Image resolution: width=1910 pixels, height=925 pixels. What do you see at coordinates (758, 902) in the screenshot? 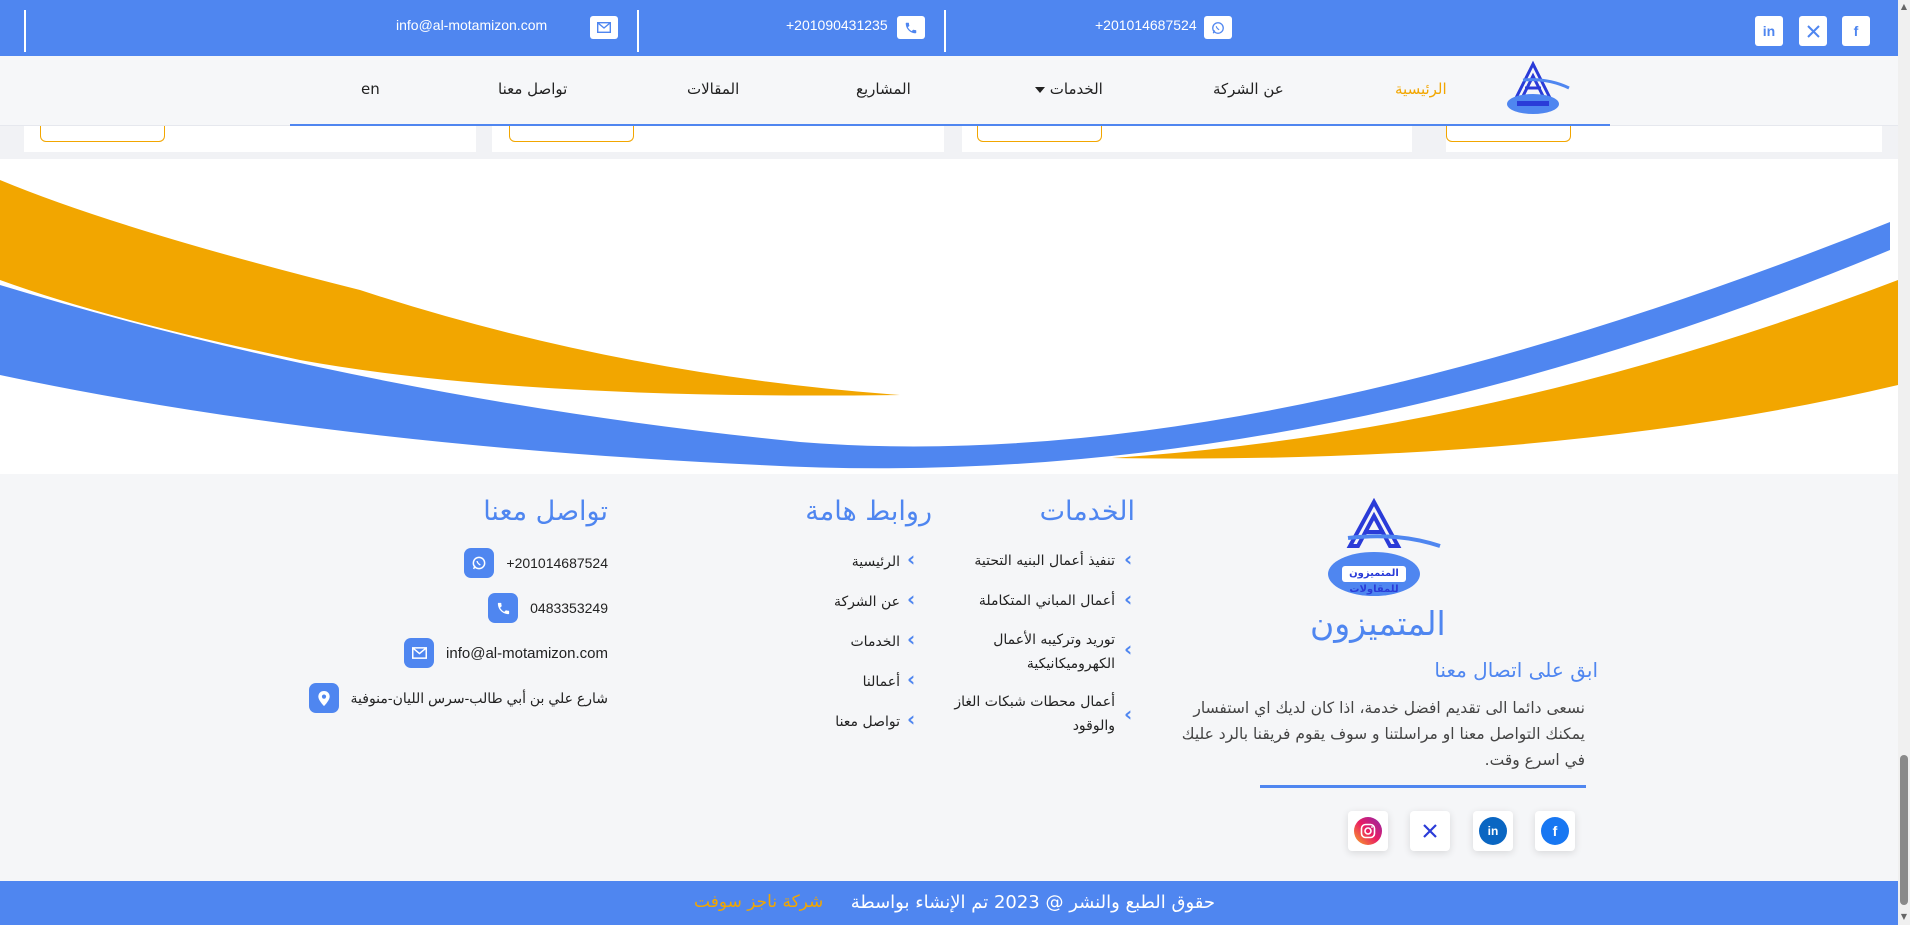
I see `developer-link: شركة ناجز سوفت` at bounding box center [758, 902].